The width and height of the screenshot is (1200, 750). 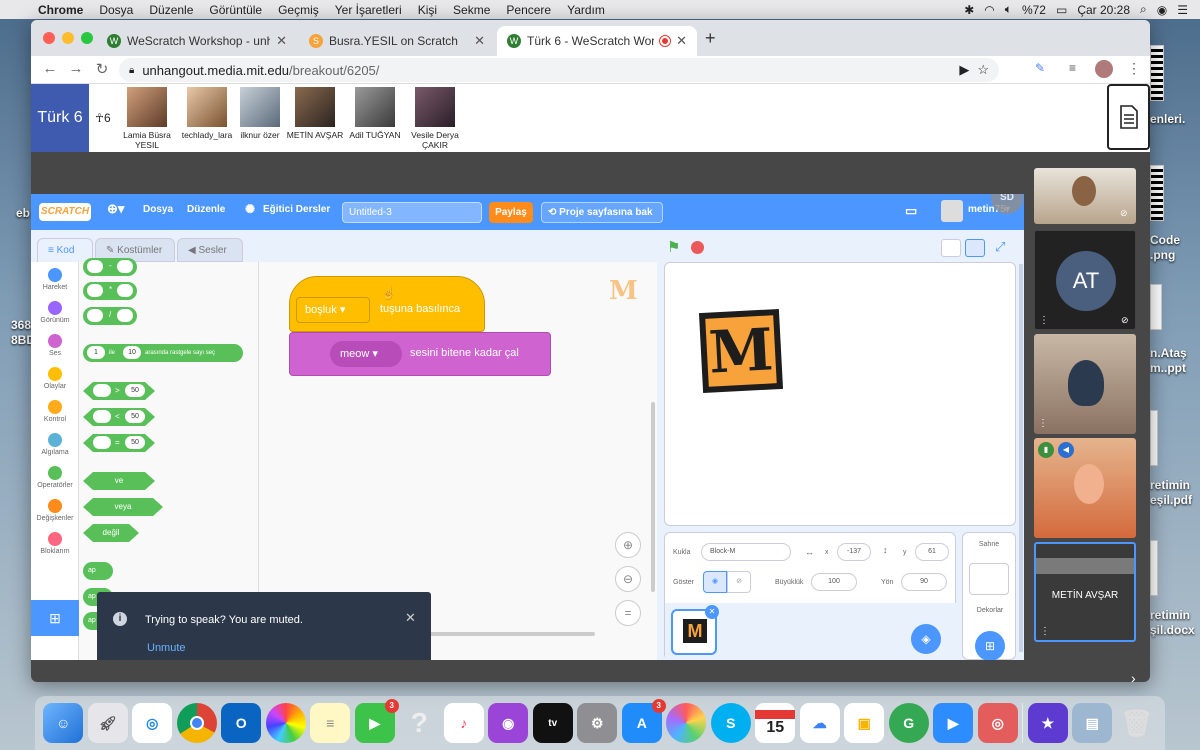 What do you see at coordinates (528, 10) in the screenshot?
I see `menubar-item: Pencere` at bounding box center [528, 10].